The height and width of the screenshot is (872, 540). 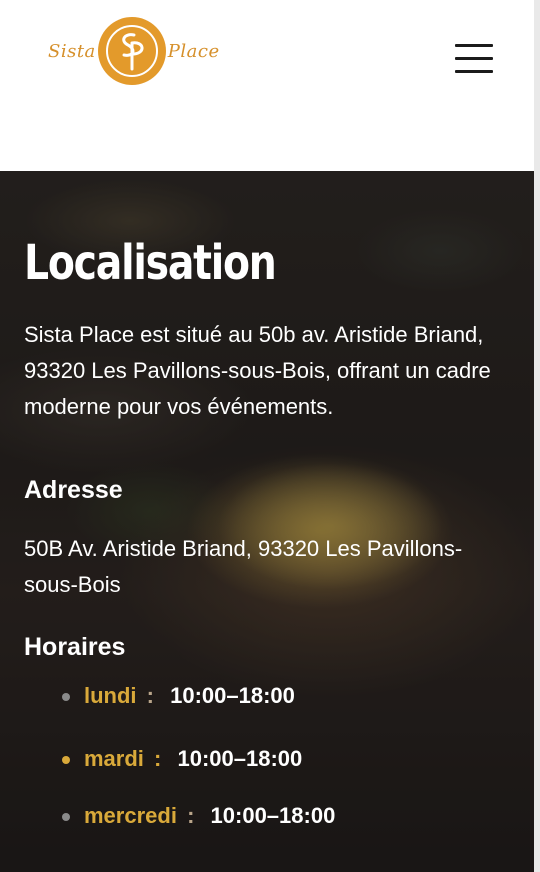 I want to click on hours-heading: Horaires, so click(x=75, y=647).